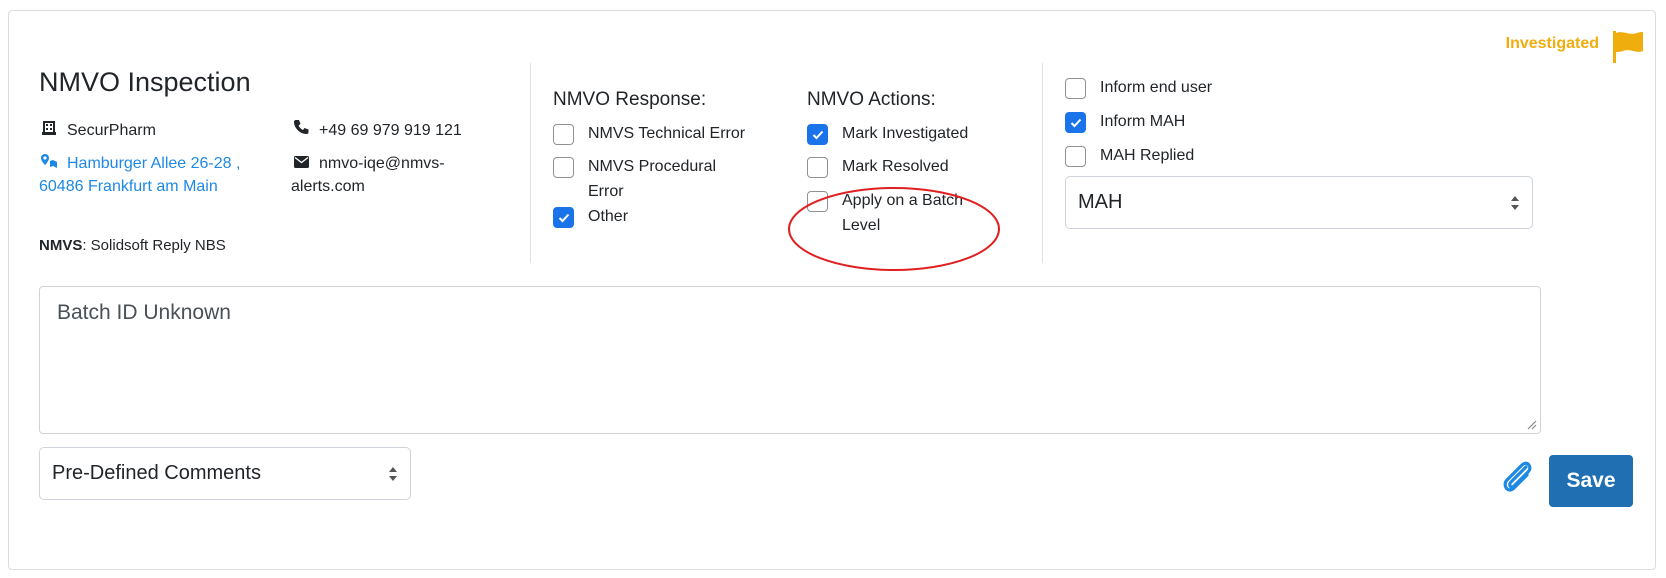 Image resolution: width=1666 pixels, height=578 pixels. I want to click on notify-mah: Inform MAH, so click(1125, 121).